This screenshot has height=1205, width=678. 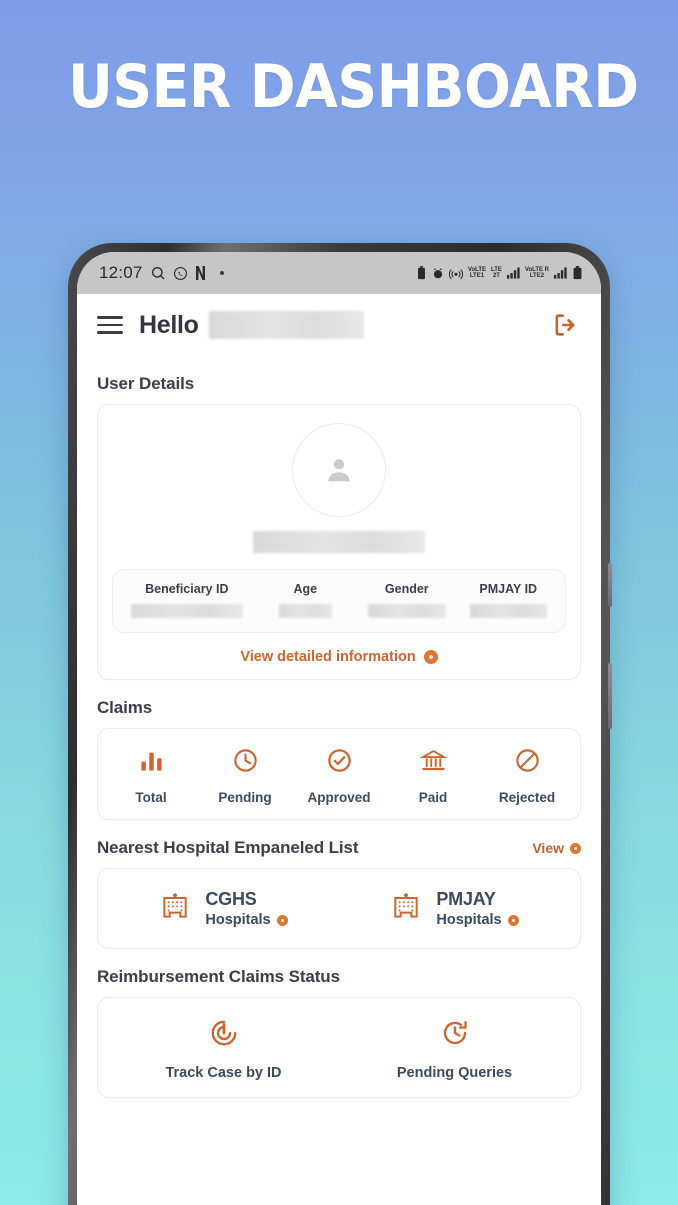 What do you see at coordinates (508, 600) in the screenshot?
I see `info-col-pmjay-id: PMJAY ID` at bounding box center [508, 600].